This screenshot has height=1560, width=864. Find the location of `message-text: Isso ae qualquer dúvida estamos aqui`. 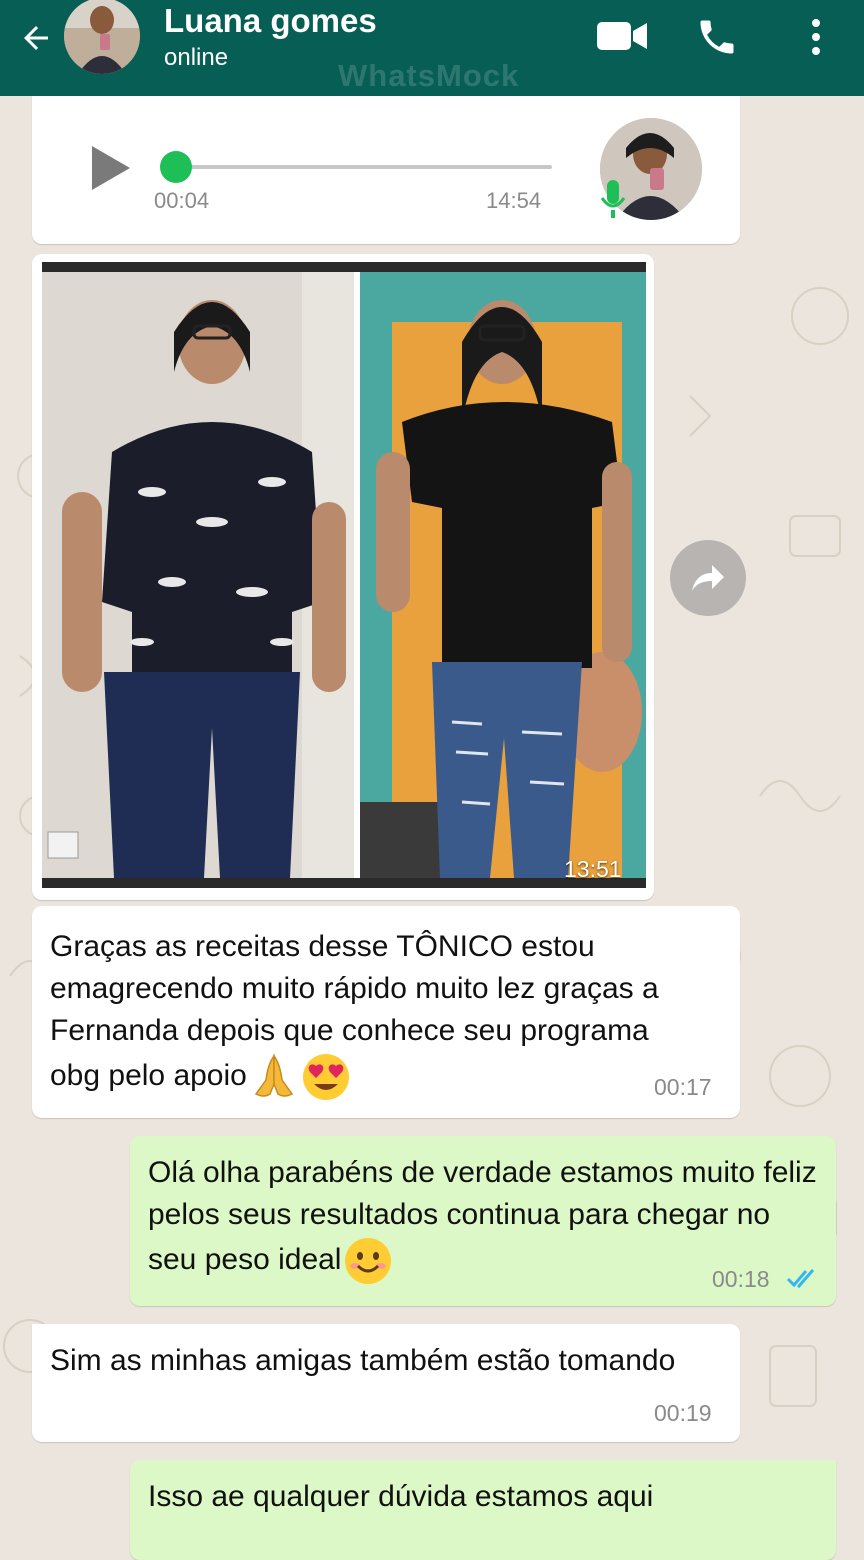

message-text: Isso ae qualquer dúvida estamos aqui is located at coordinates (401, 1496).